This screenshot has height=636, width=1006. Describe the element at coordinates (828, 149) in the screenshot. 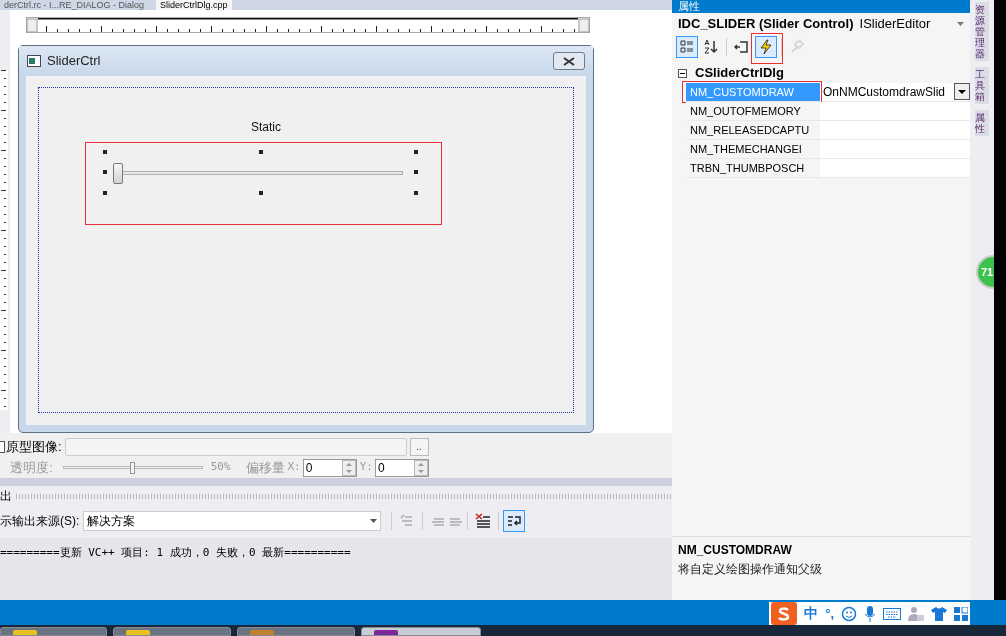

I see `event-row: NM_THEMECHANGEI` at that location.